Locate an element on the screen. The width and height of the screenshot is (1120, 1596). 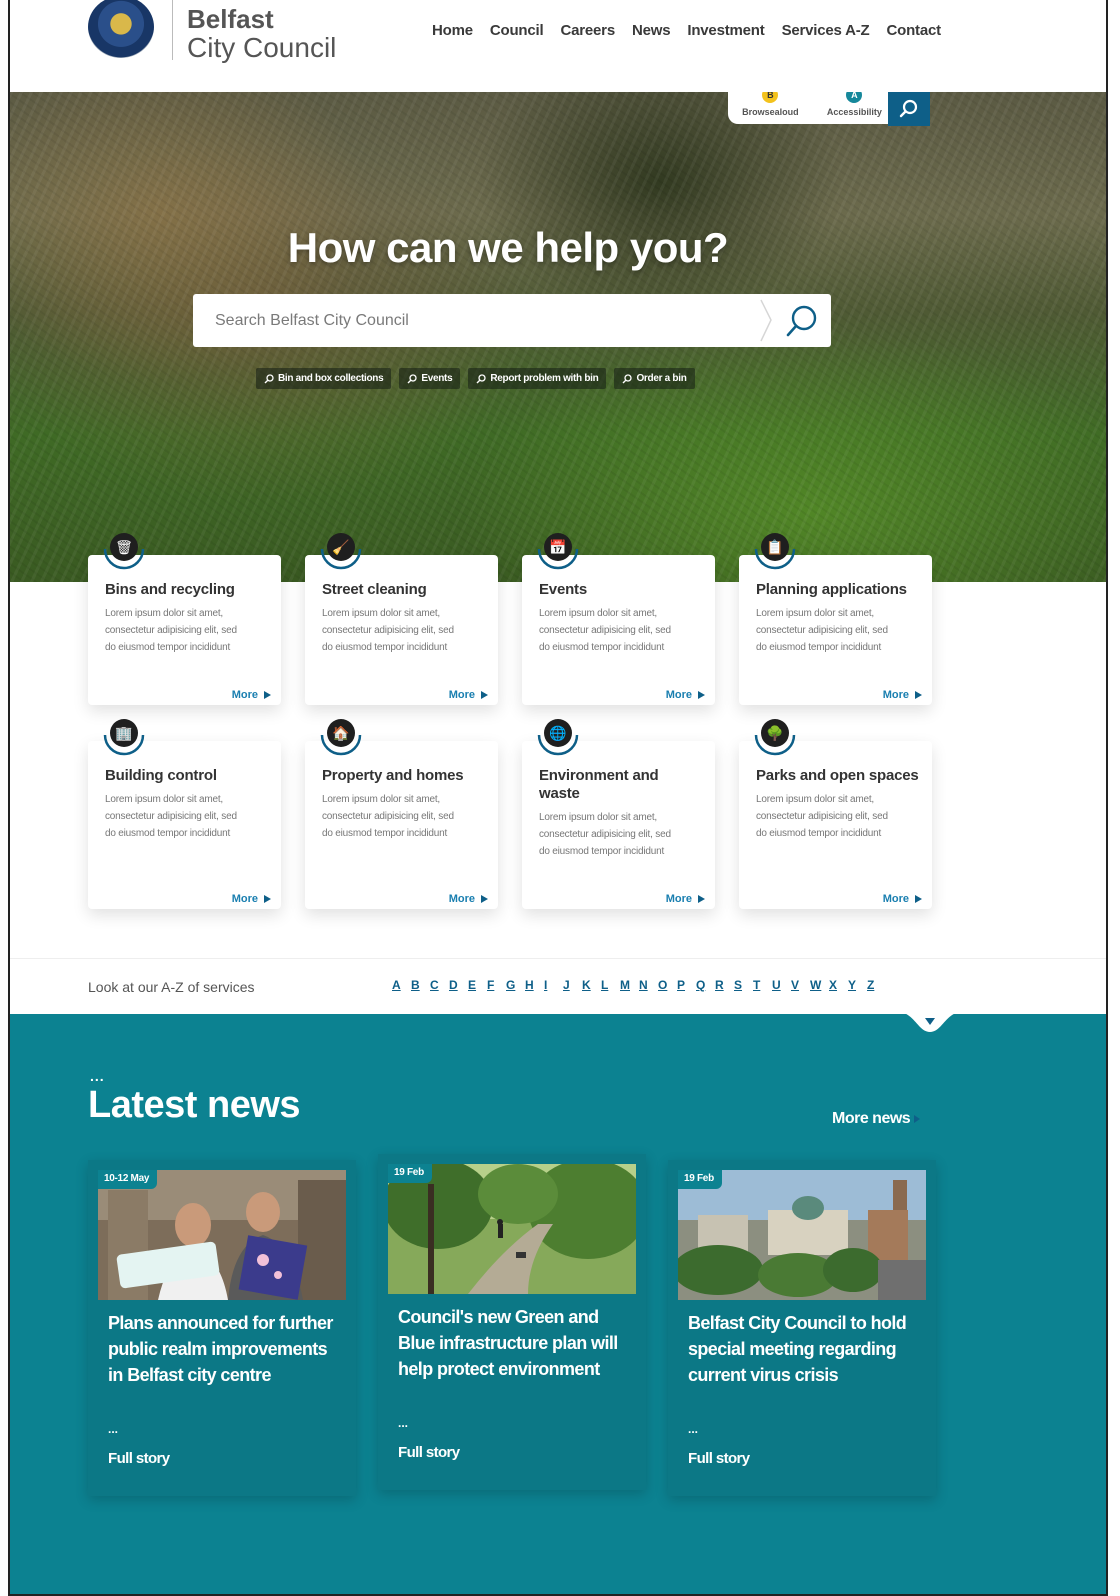
a-z-letter-q: Q is located at coordinates (705, 985).